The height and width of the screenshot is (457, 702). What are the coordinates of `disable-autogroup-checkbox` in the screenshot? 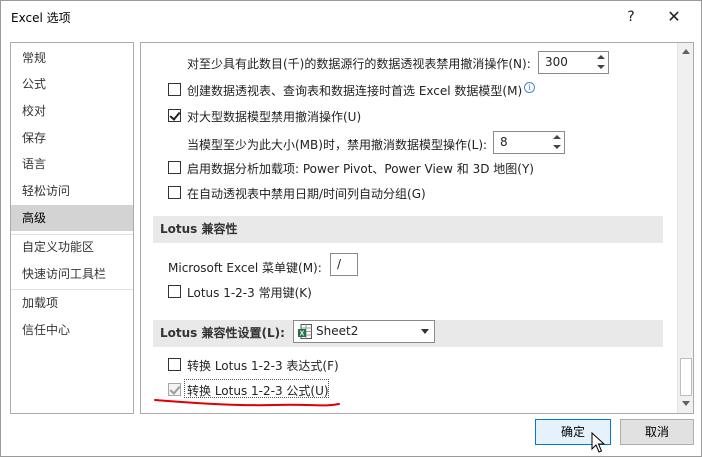 It's located at (174, 192).